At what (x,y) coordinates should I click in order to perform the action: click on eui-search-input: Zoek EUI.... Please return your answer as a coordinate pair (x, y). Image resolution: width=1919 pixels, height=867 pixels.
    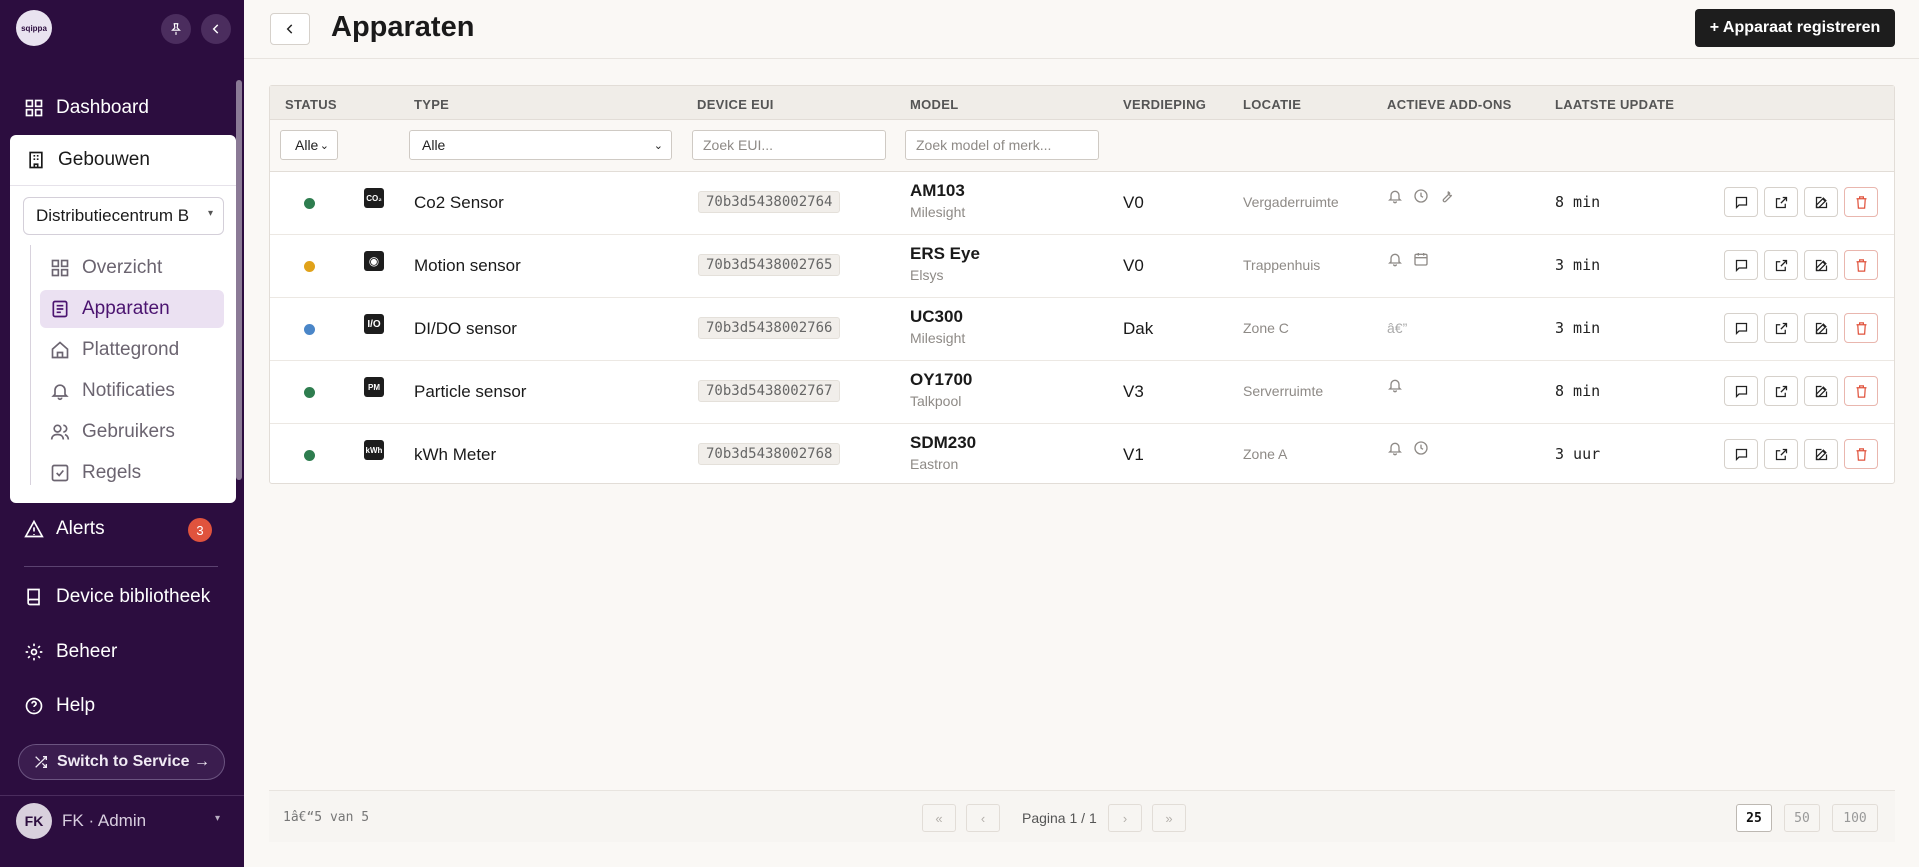
    Looking at the image, I should click on (789, 145).